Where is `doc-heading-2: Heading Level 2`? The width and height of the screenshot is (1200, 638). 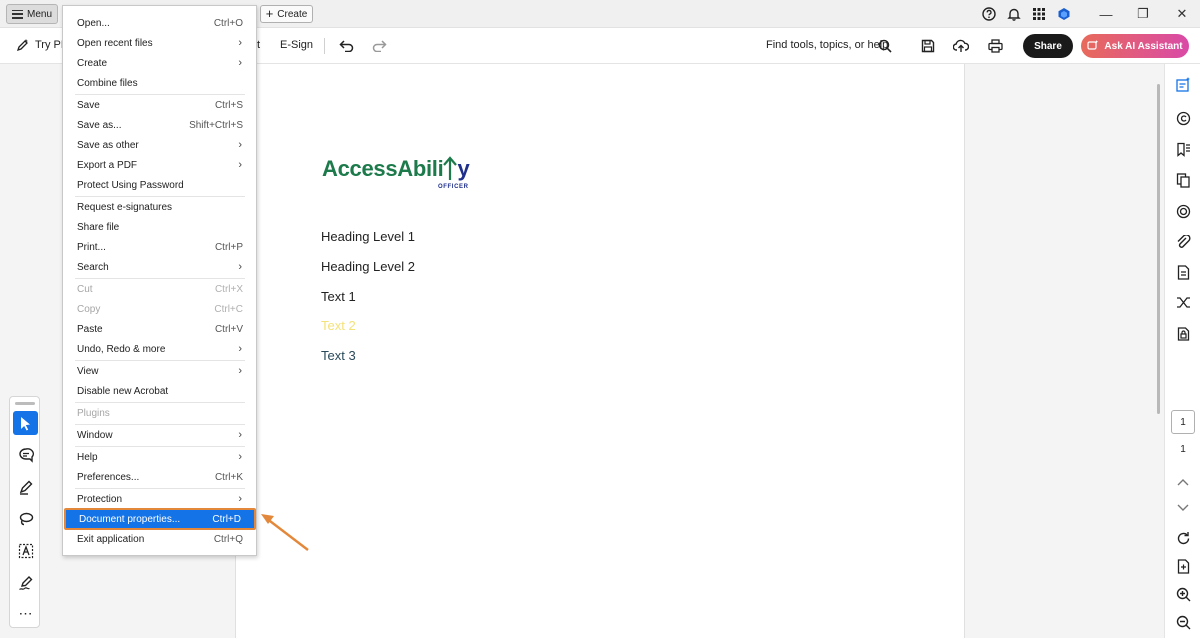 doc-heading-2: Heading Level 2 is located at coordinates (368, 266).